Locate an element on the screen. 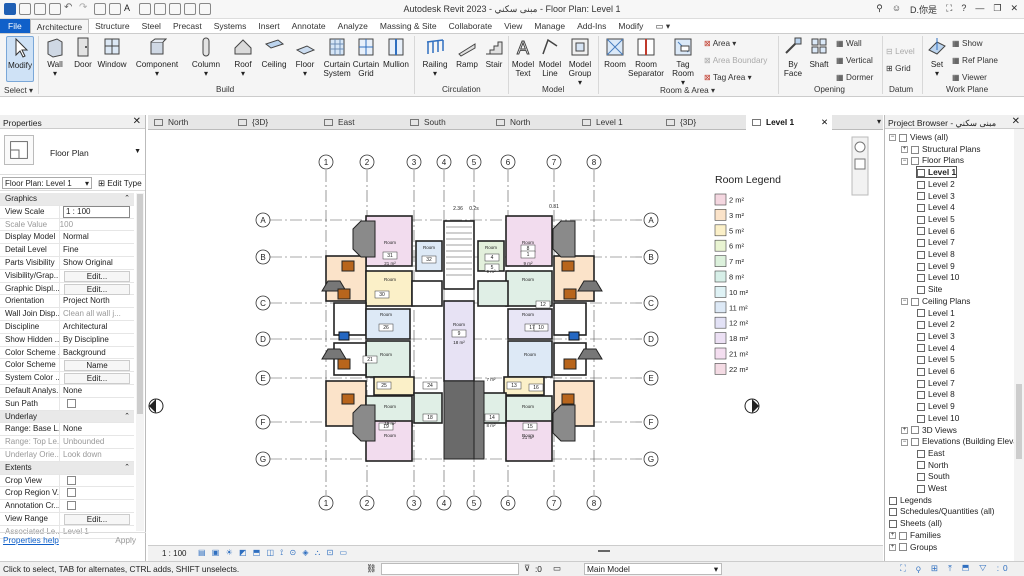  ceiling-plan-level-8: Level 8 is located at coordinates (936, 394).